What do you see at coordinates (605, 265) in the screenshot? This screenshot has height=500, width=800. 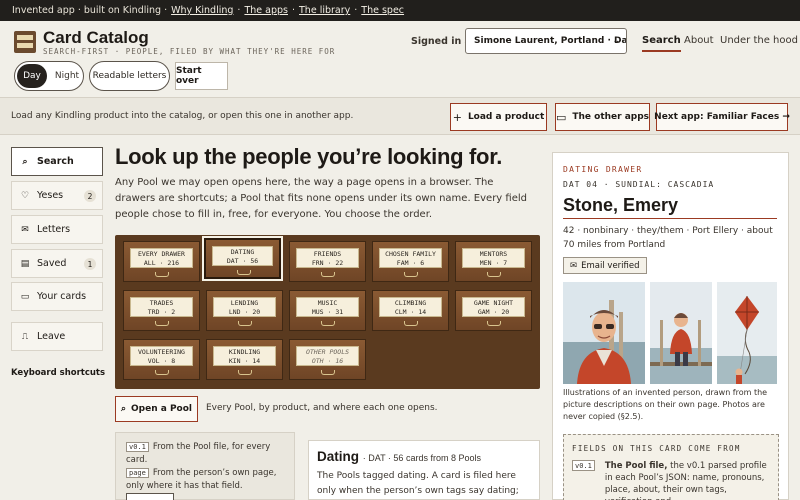 I see `verified-badge: ✉ Email verified` at bounding box center [605, 265].